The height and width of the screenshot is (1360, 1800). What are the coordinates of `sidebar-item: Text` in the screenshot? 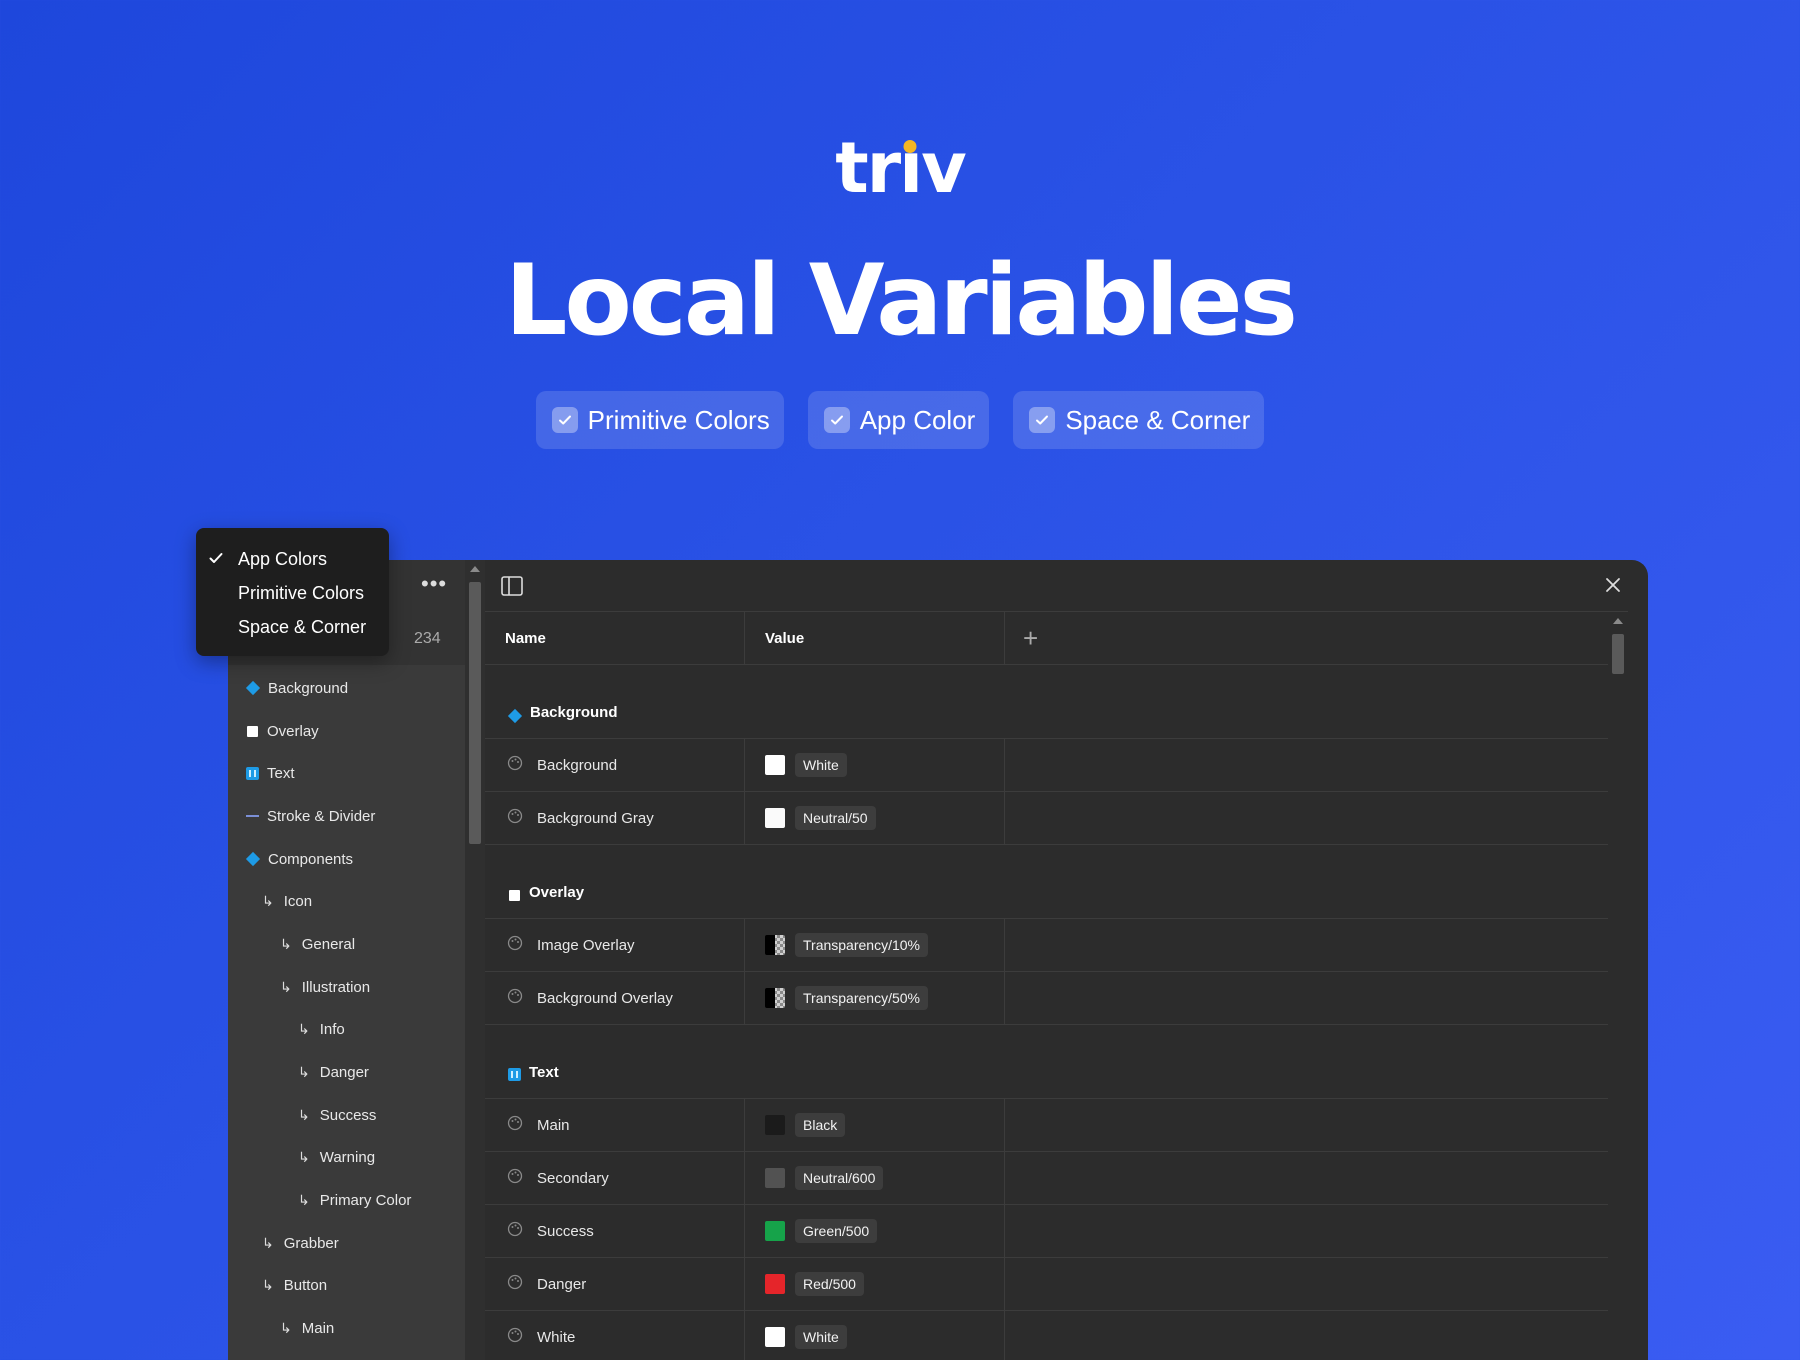 It's located at (346, 773).